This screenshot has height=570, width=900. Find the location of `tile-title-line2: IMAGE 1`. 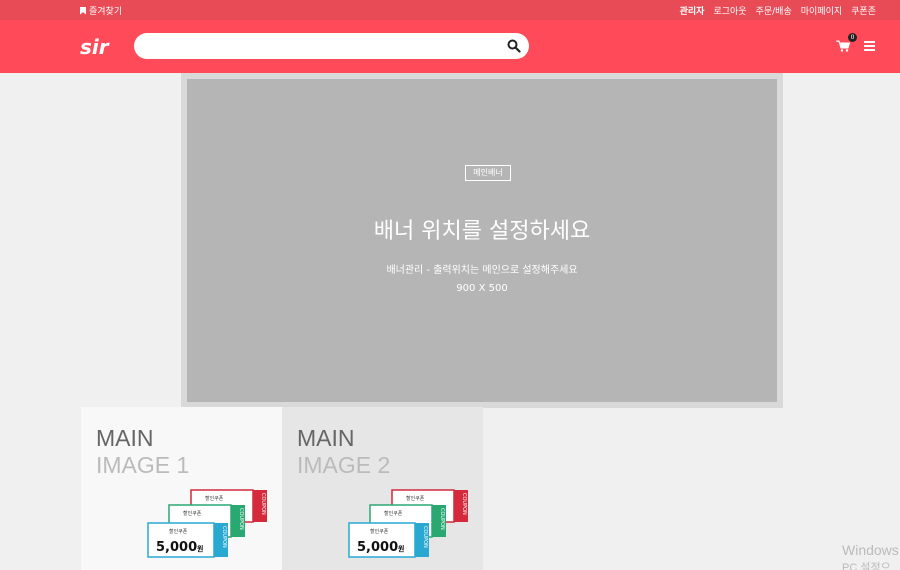

tile-title-line2: IMAGE 1 is located at coordinates (143, 465).